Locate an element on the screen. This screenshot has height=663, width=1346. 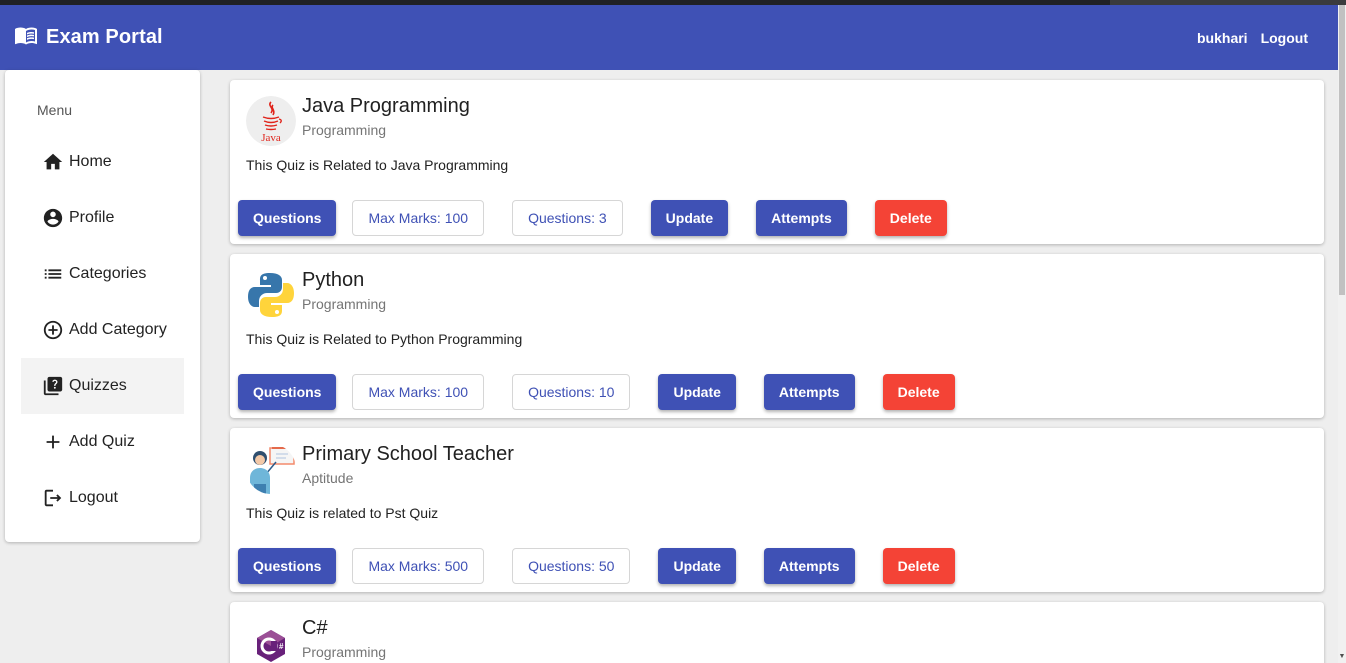
quiz-title: Java Programming is located at coordinates (386, 106).